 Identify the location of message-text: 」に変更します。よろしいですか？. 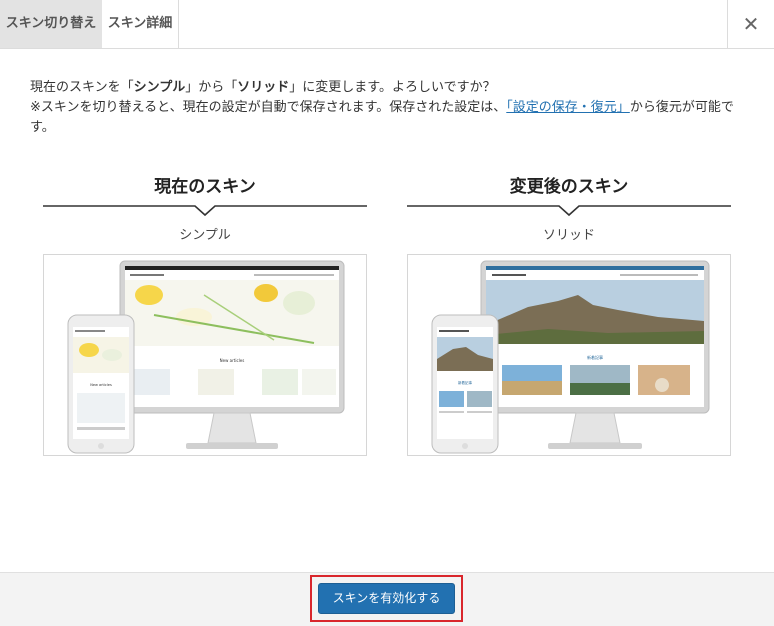
(392, 87).